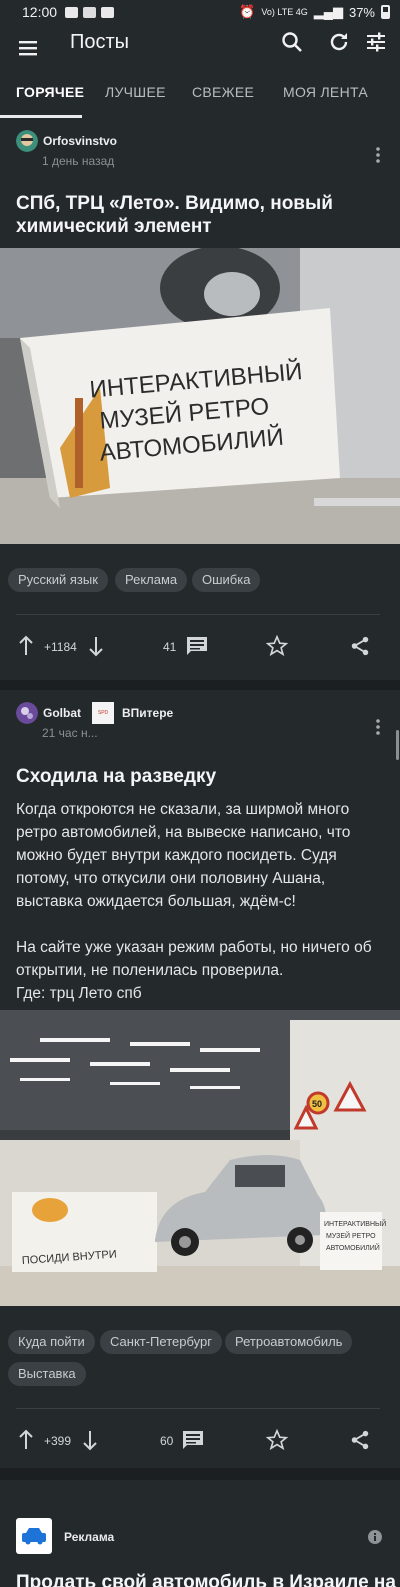 The height and width of the screenshot is (1587, 400). Describe the element at coordinates (80, 141) in the screenshot. I see `author-name: Orfosvinstvo` at that location.